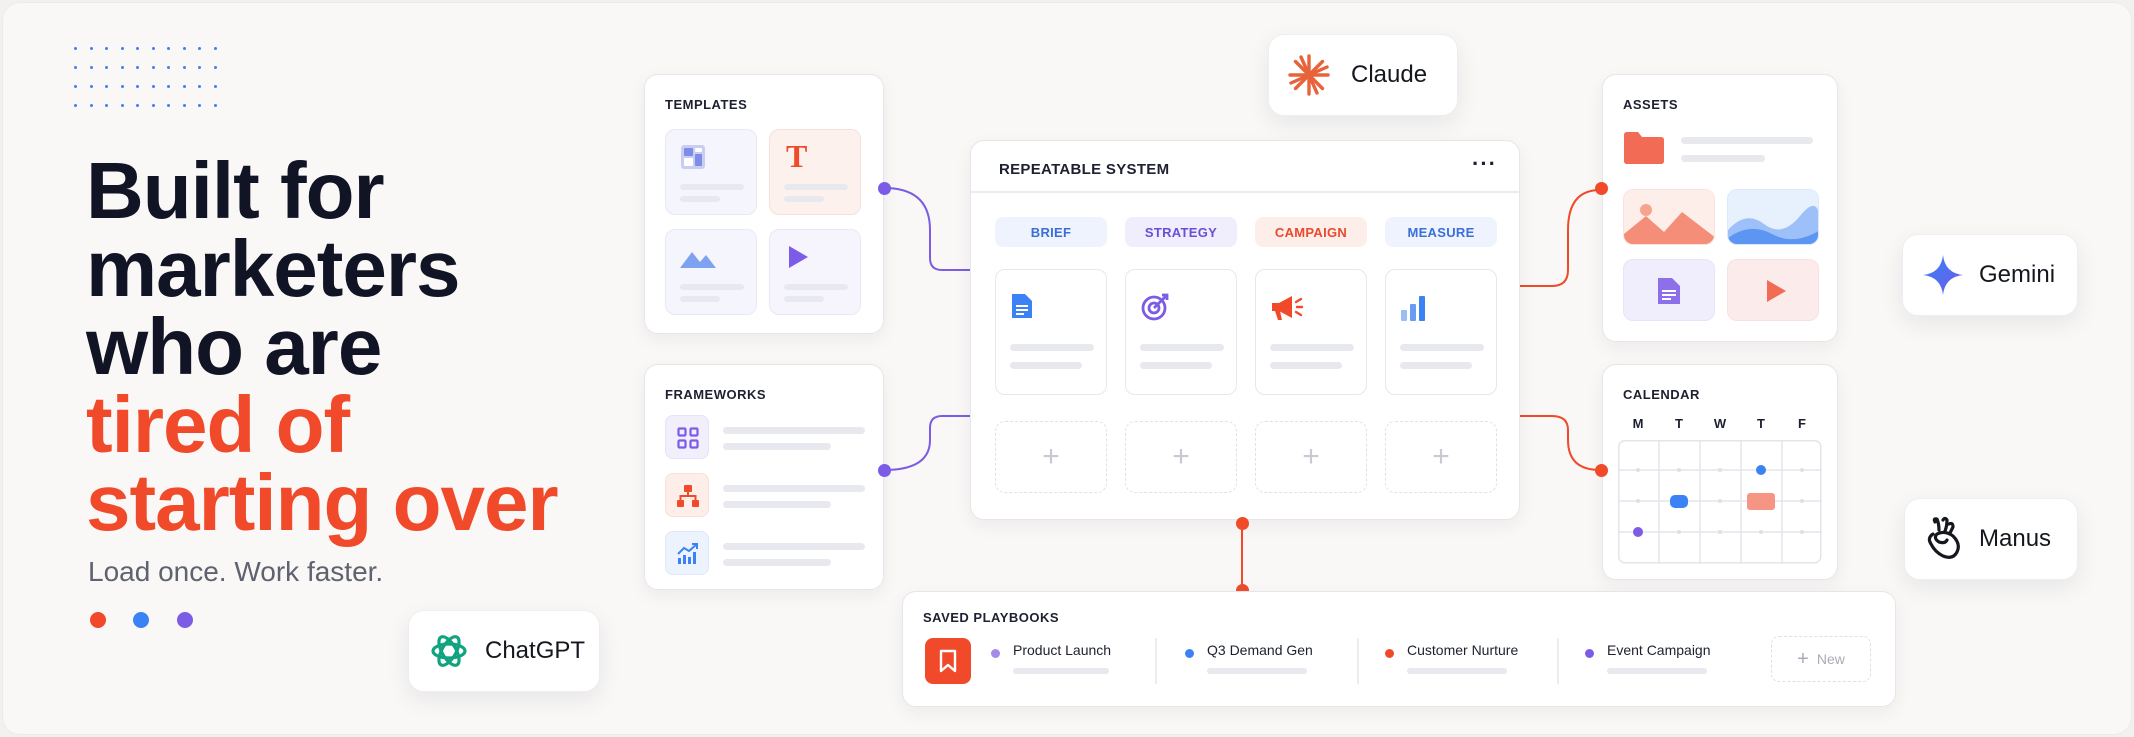  Describe the element at coordinates (1803, 658) in the screenshot. I see `plus-icon: +` at that location.